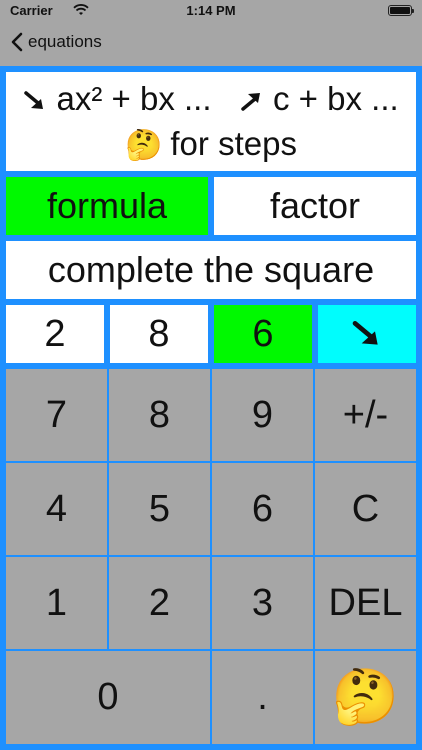 Image resolution: width=422 pixels, height=750 pixels. Describe the element at coordinates (55, 334) in the screenshot. I see `coefficient-a-field: 2` at that location.